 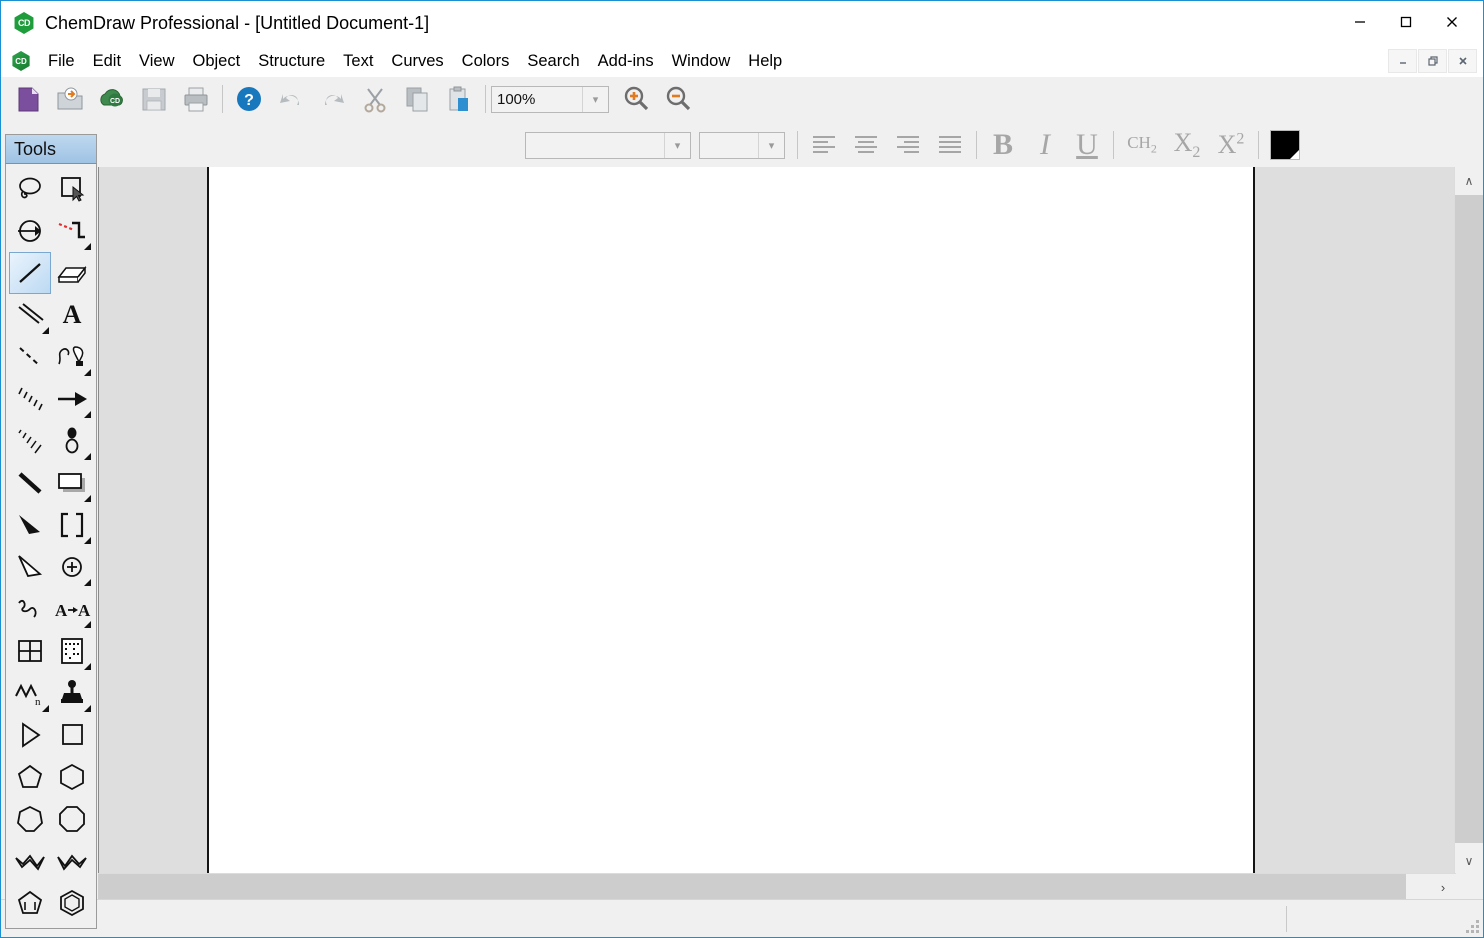 What do you see at coordinates (678, 99) in the screenshot?
I see `zoom-out-button` at bounding box center [678, 99].